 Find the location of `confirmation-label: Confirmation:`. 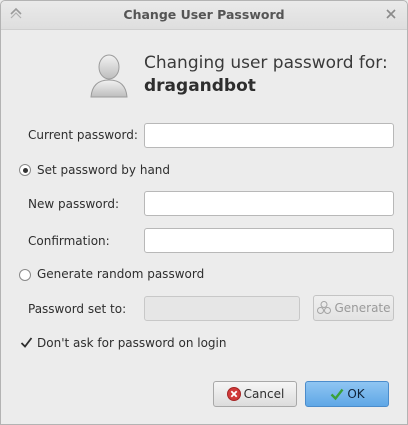

confirmation-label: Confirmation: is located at coordinates (69, 241).